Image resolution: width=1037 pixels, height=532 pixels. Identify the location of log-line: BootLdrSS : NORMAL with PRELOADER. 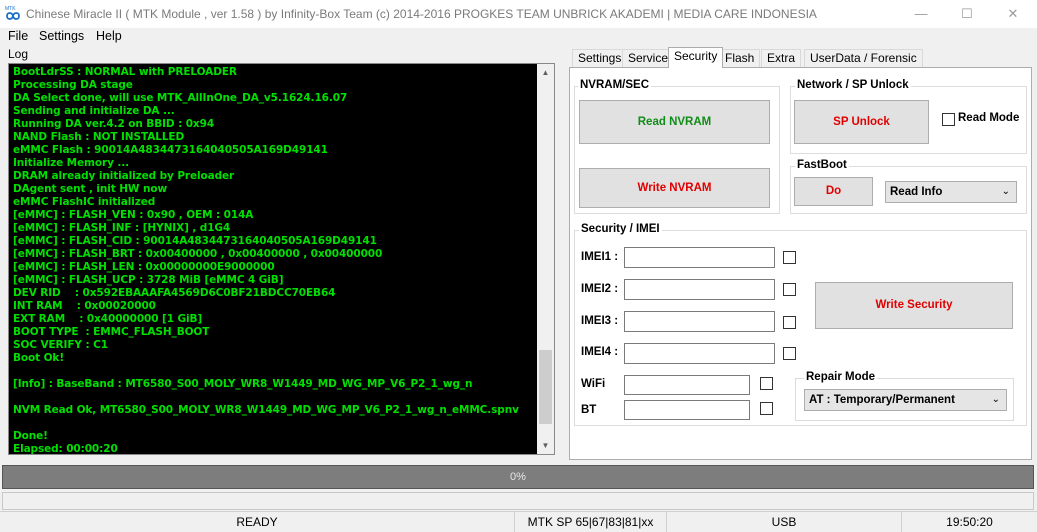
(125, 72).